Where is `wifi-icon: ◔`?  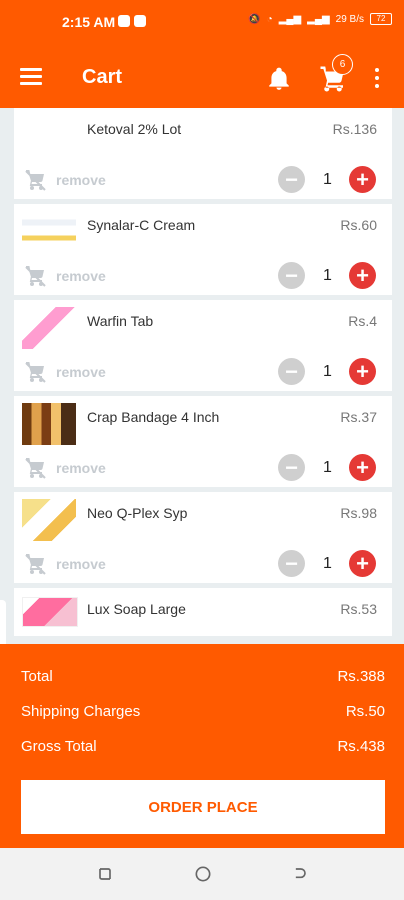 wifi-icon: ◔ is located at coordinates (269, 19).